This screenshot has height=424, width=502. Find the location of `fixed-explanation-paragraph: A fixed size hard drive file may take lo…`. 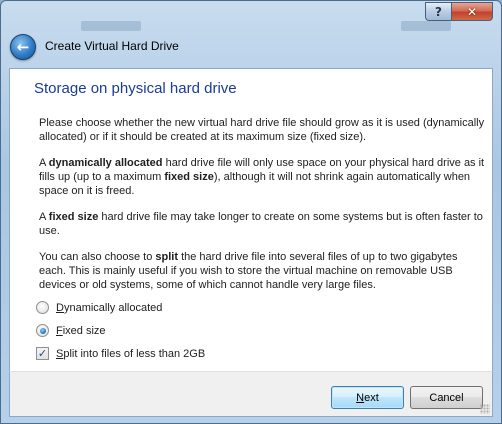

fixed-explanation-paragraph: A fixed size hard drive file may take lo… is located at coordinates (261, 224).